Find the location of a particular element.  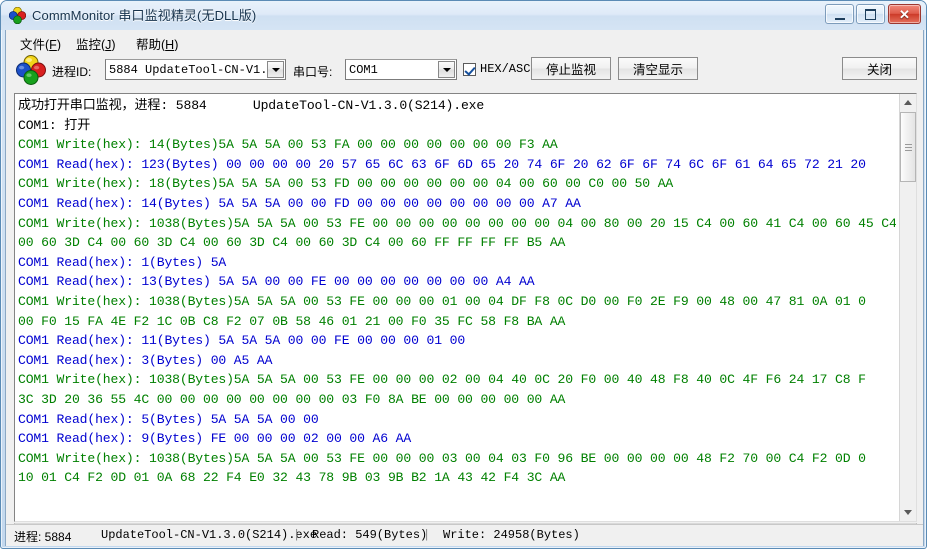

cloverleaf-icon is located at coordinates (17, 15).